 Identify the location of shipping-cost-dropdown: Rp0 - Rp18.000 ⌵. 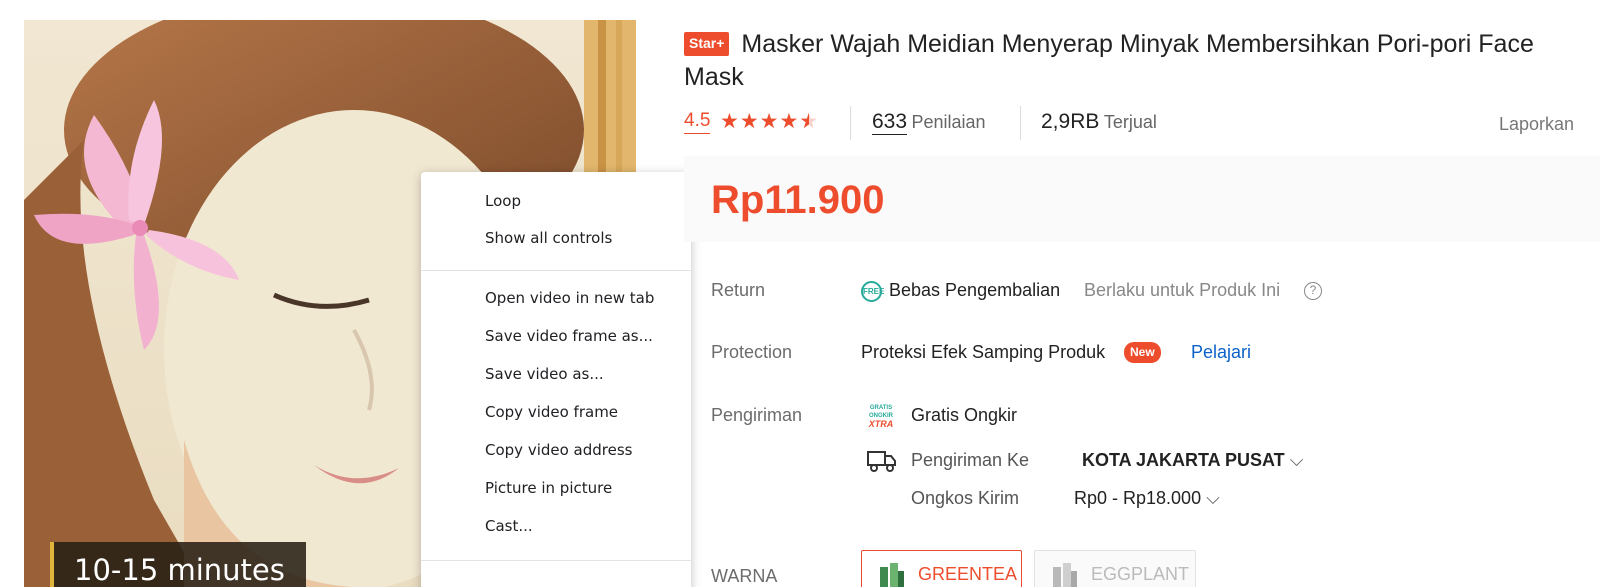
(1147, 498).